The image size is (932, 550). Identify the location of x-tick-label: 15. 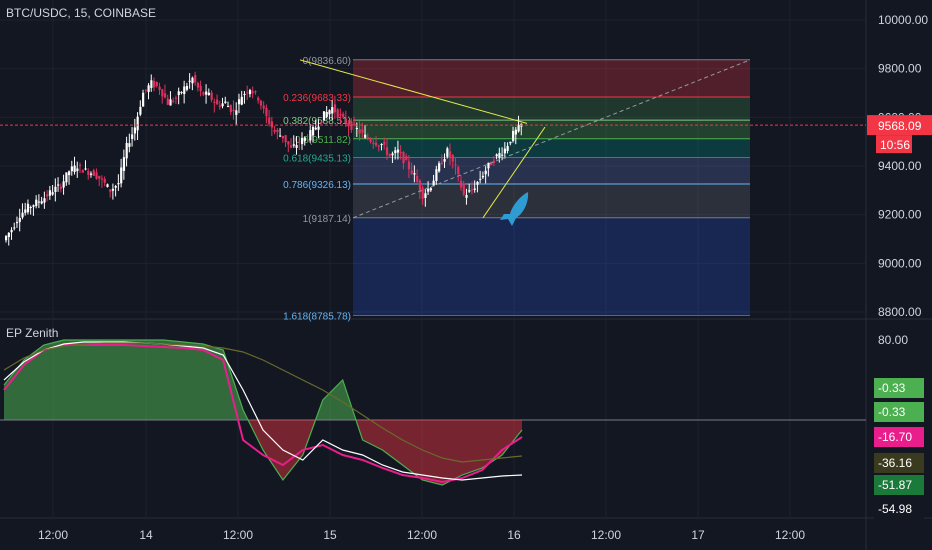
(330, 535).